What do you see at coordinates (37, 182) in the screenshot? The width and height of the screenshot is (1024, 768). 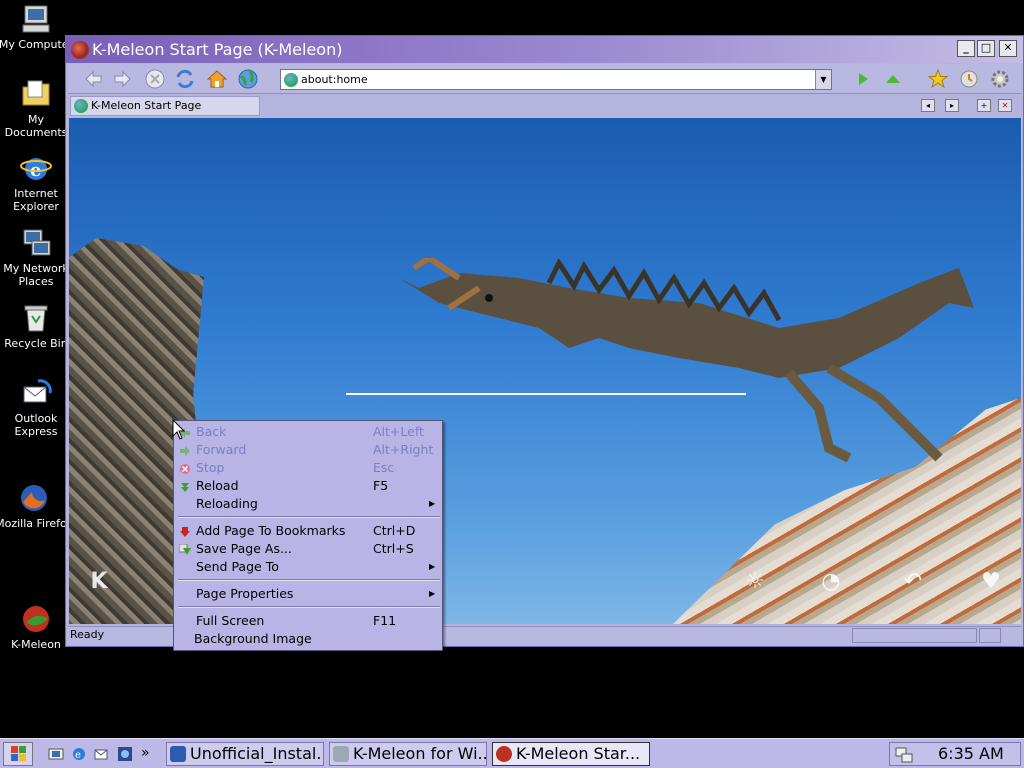 I see `desktop-icon-internet-explorer: e Internet Explorer` at bounding box center [37, 182].